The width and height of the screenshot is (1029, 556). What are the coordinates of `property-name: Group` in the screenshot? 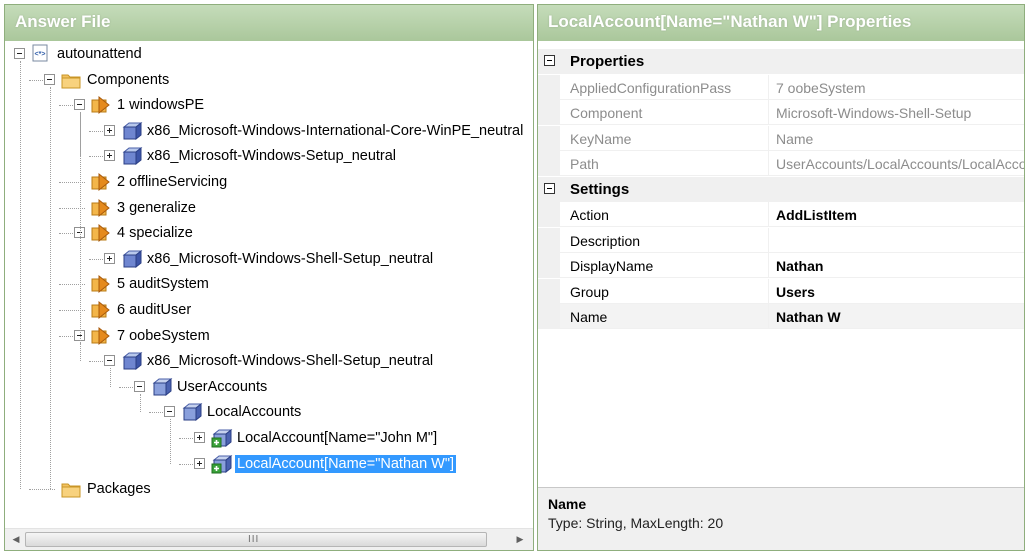 It's located at (589, 291).